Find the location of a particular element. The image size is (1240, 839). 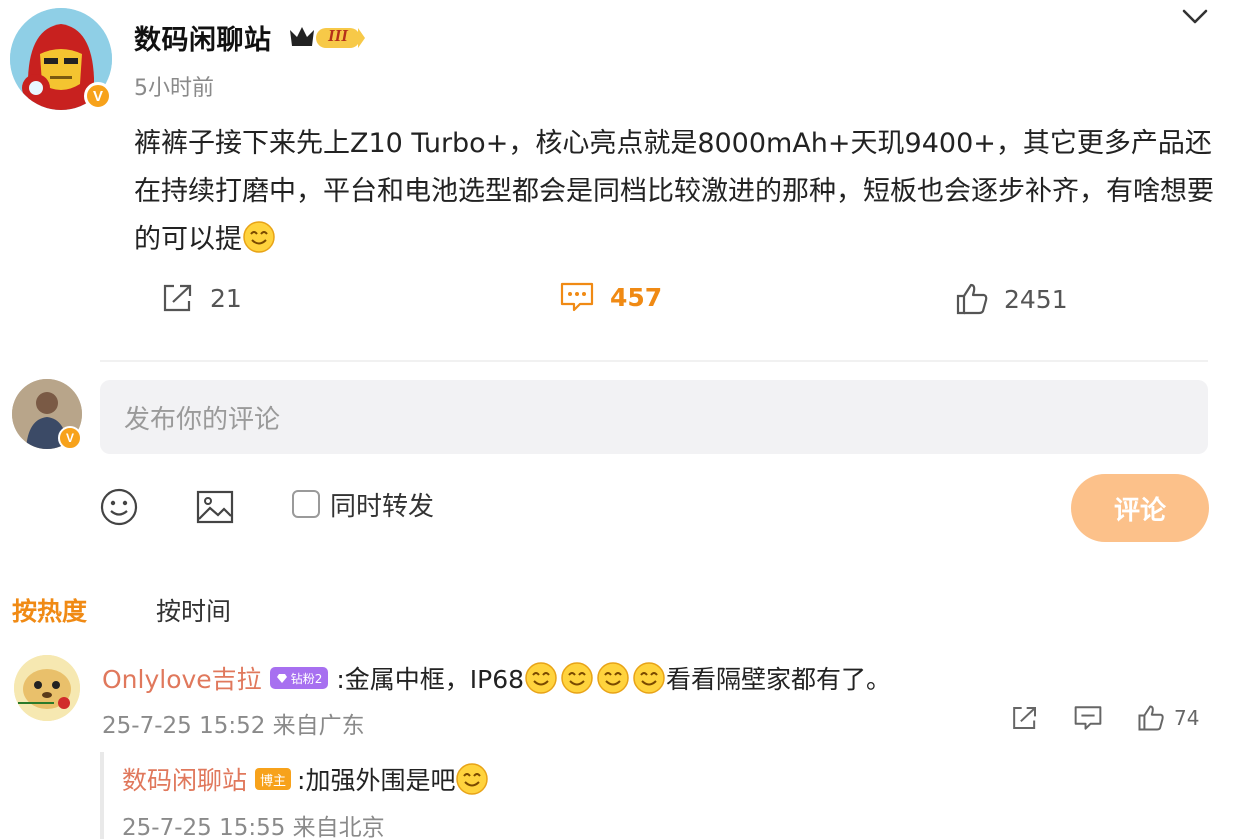

commenter-avatar is located at coordinates (47, 688).